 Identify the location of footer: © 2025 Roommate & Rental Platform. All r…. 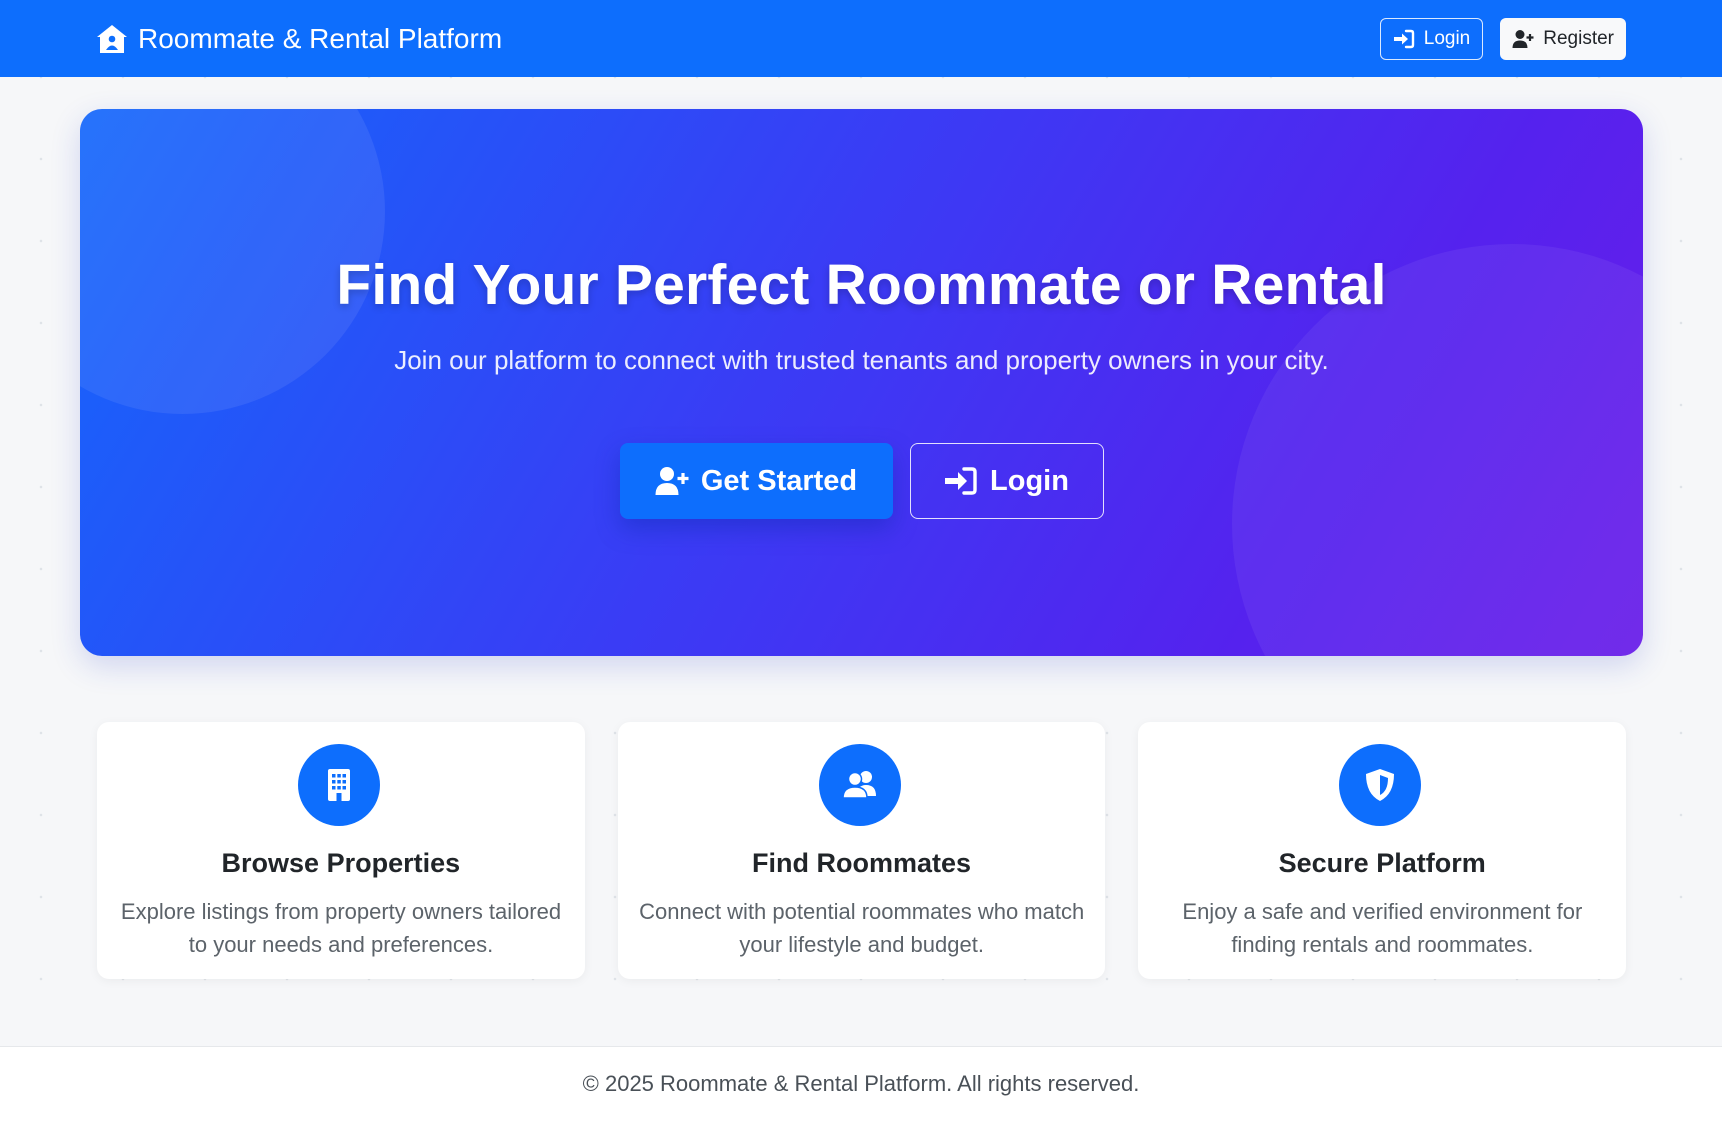
(861, 1083).